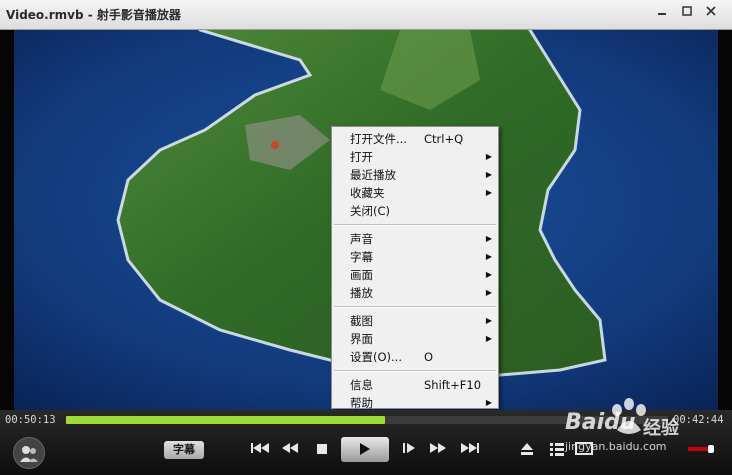 This screenshot has width=732, height=475. Describe the element at coordinates (661, 428) in the screenshot. I see `watermark-suffix: 经验` at that location.